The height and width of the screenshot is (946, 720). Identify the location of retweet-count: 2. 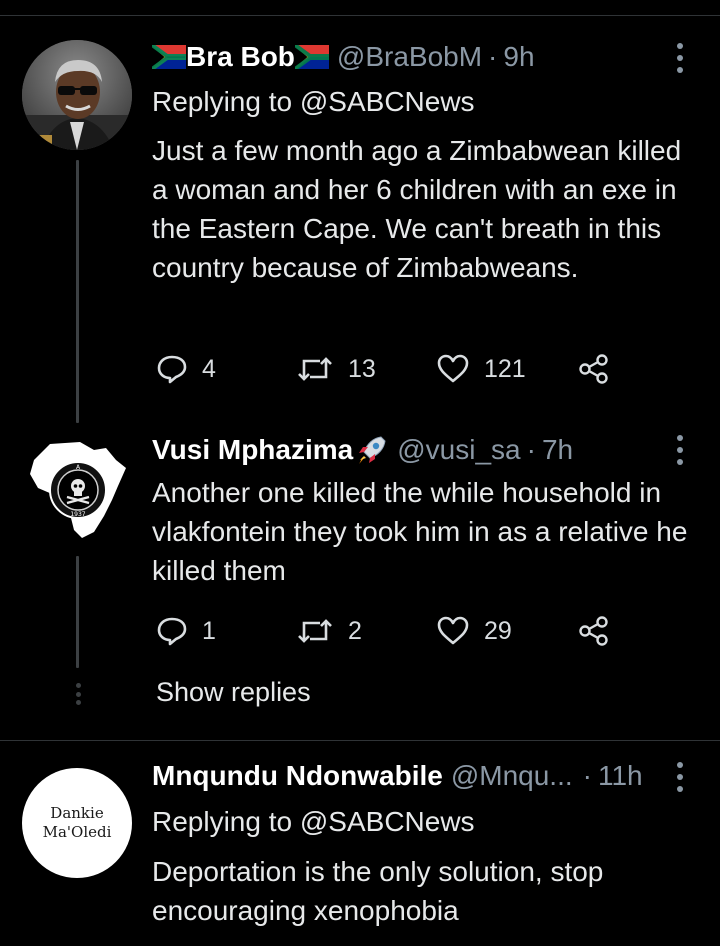
(355, 630).